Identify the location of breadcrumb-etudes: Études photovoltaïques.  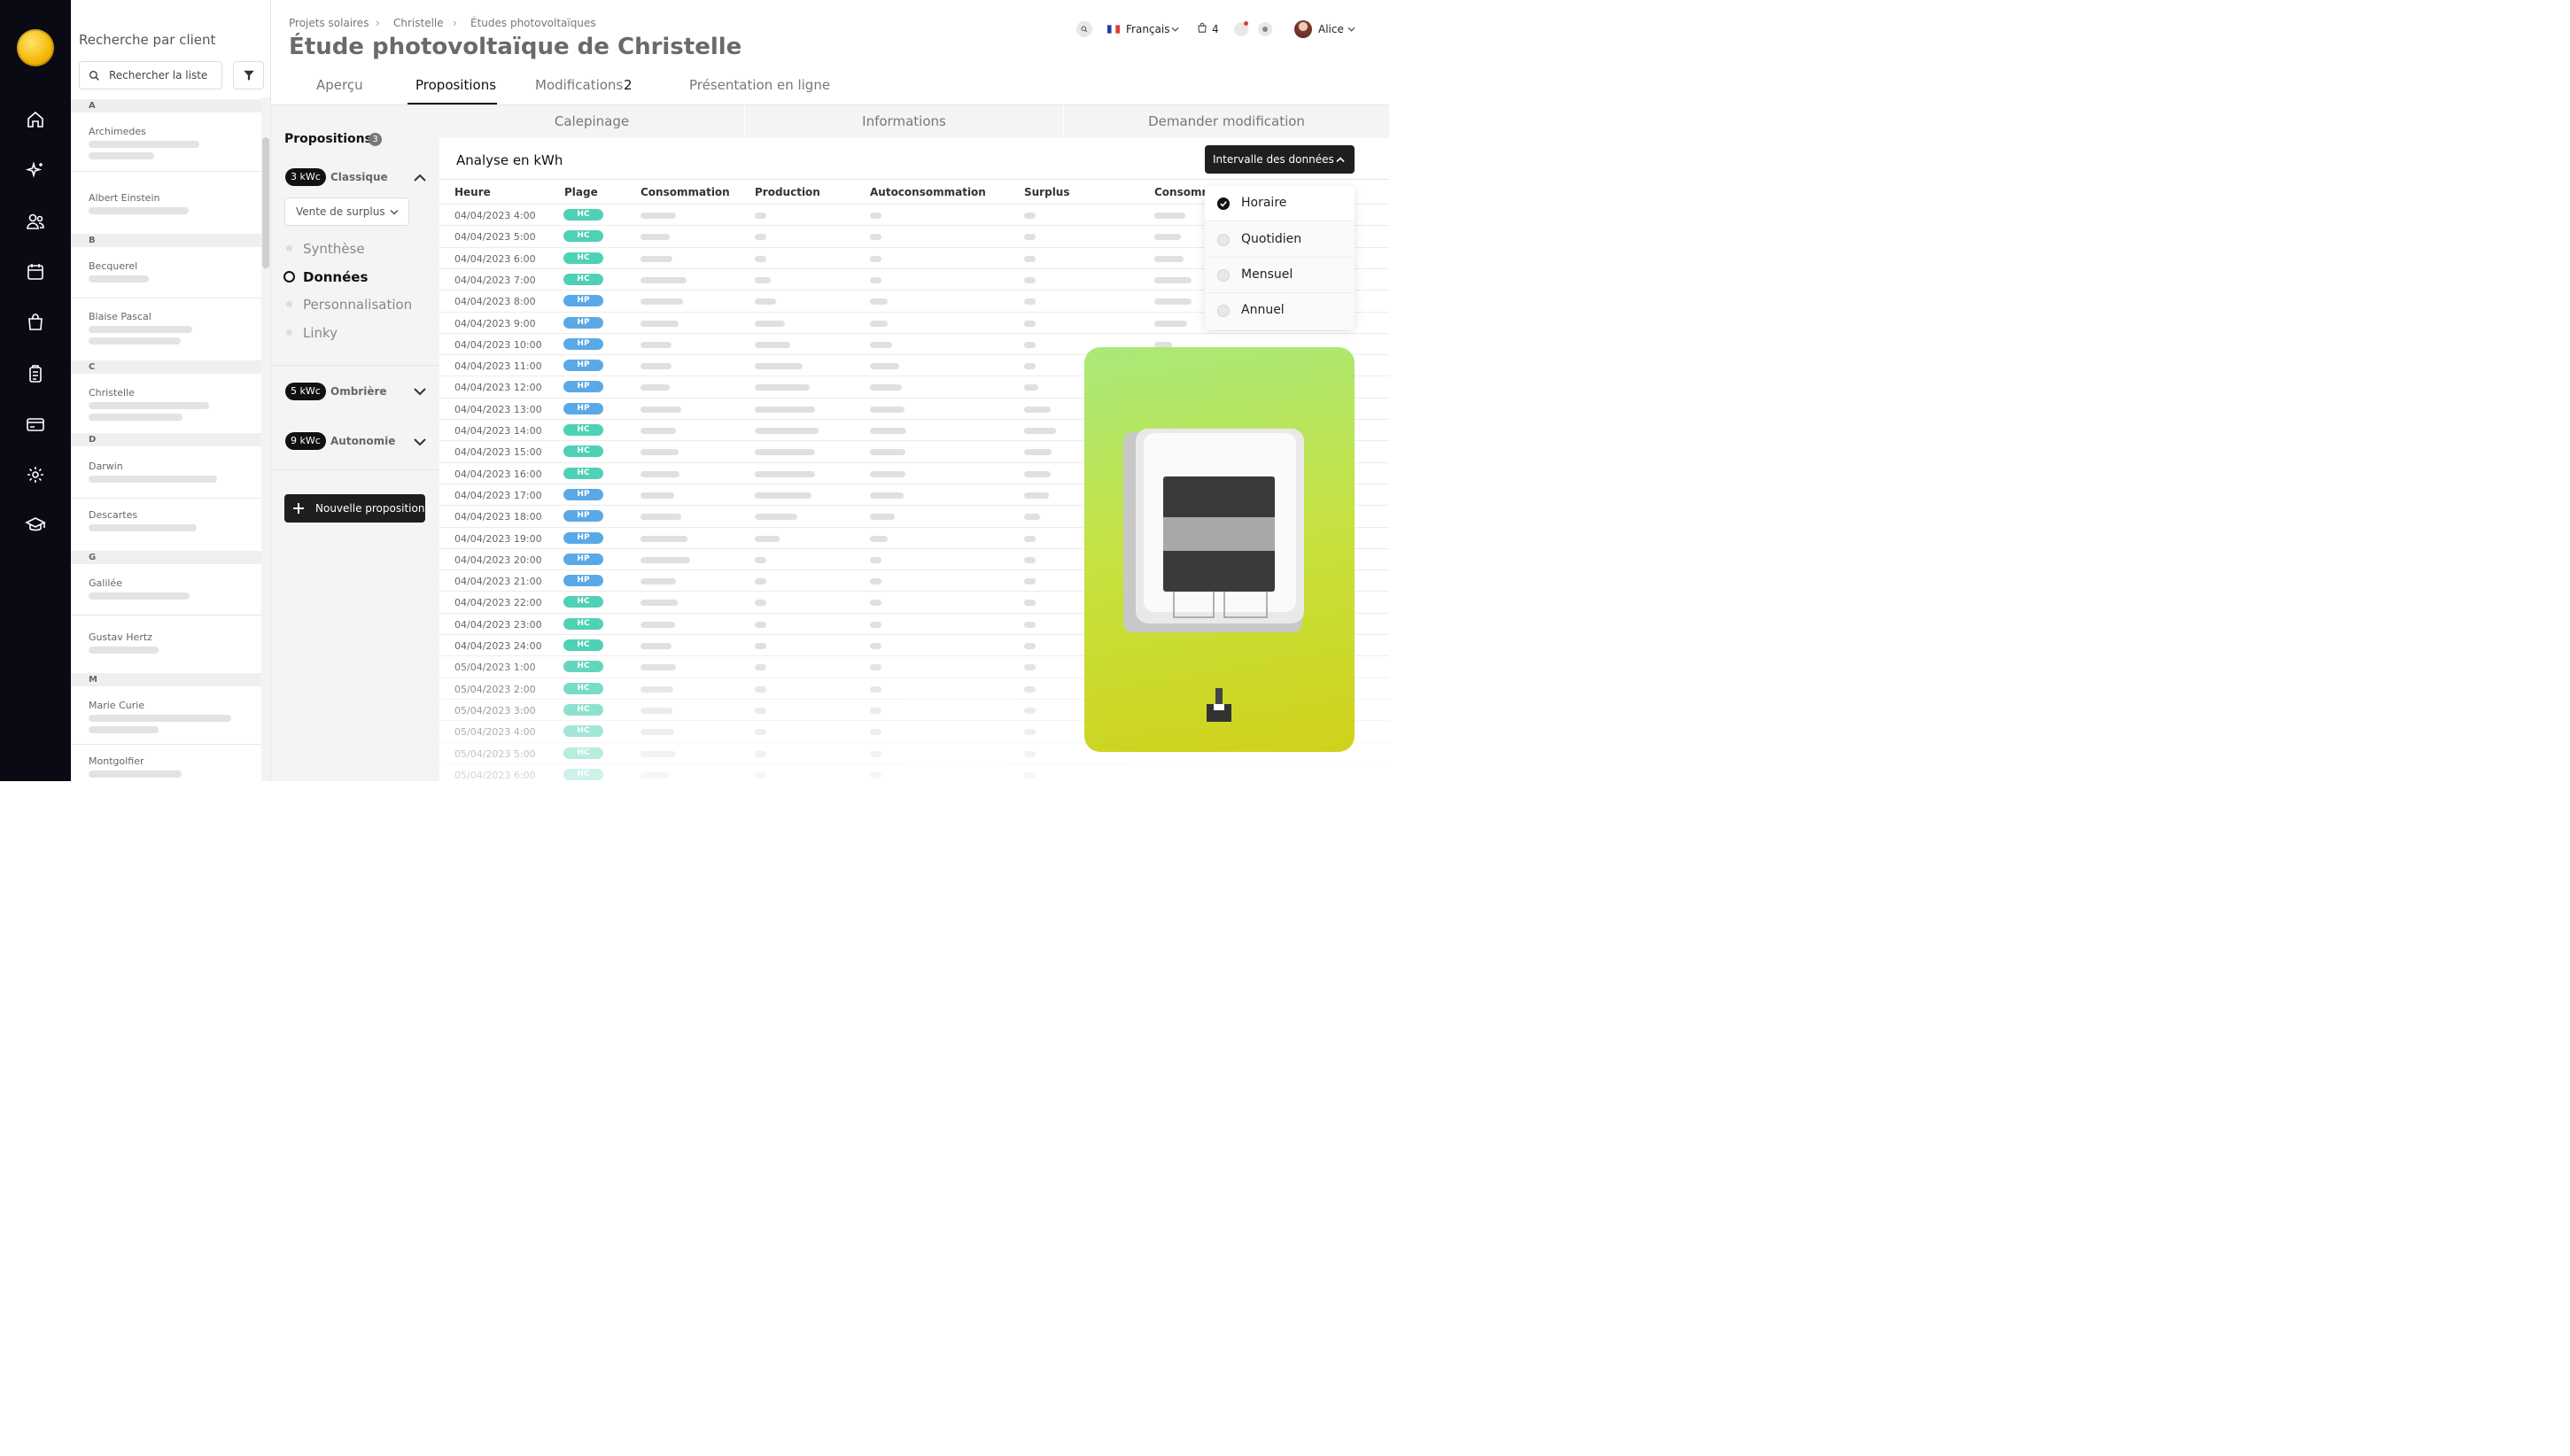
(533, 23).